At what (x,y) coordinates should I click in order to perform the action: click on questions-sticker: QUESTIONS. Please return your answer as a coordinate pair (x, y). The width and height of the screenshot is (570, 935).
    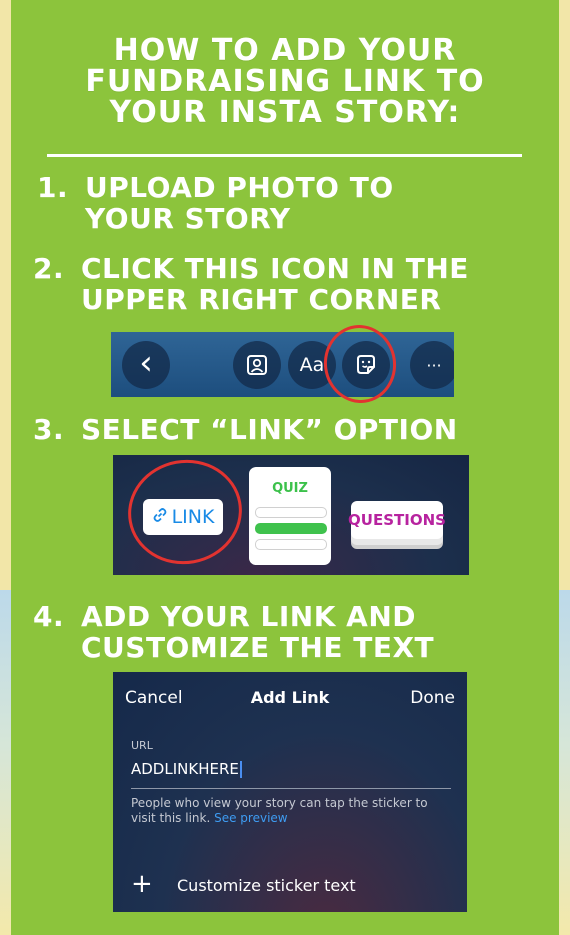
    Looking at the image, I should click on (397, 520).